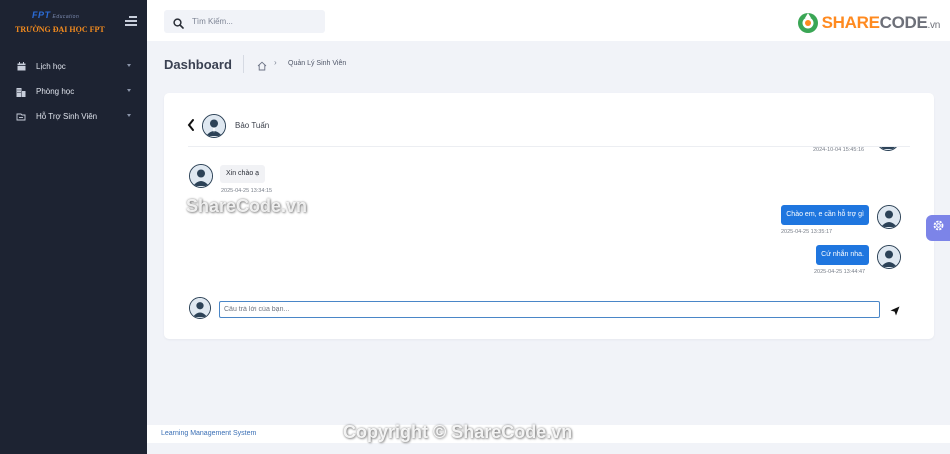  I want to click on search-input, so click(252, 21).